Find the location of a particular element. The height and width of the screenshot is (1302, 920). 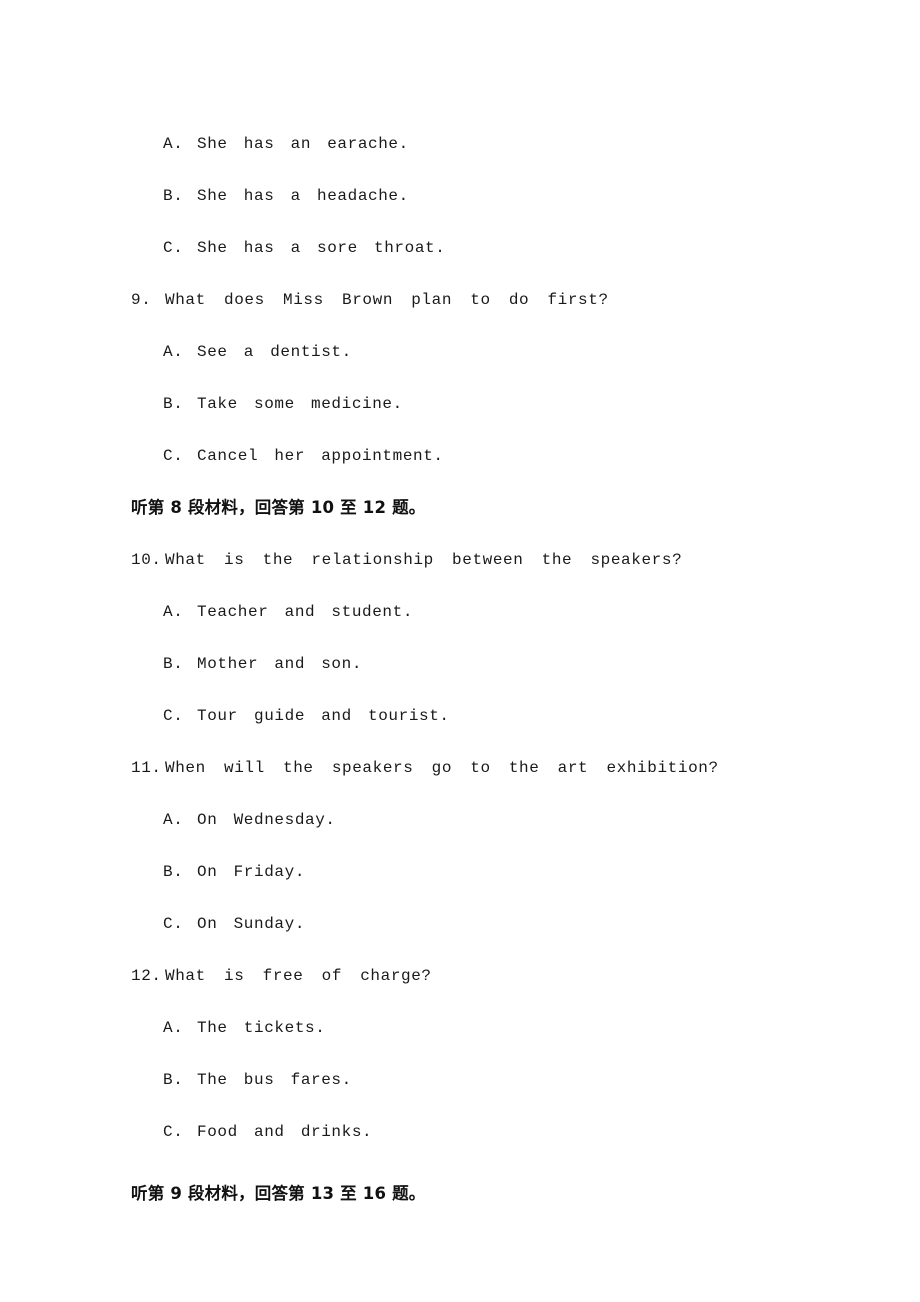

option-row: B. She has a headache. is located at coordinates (481, 196).